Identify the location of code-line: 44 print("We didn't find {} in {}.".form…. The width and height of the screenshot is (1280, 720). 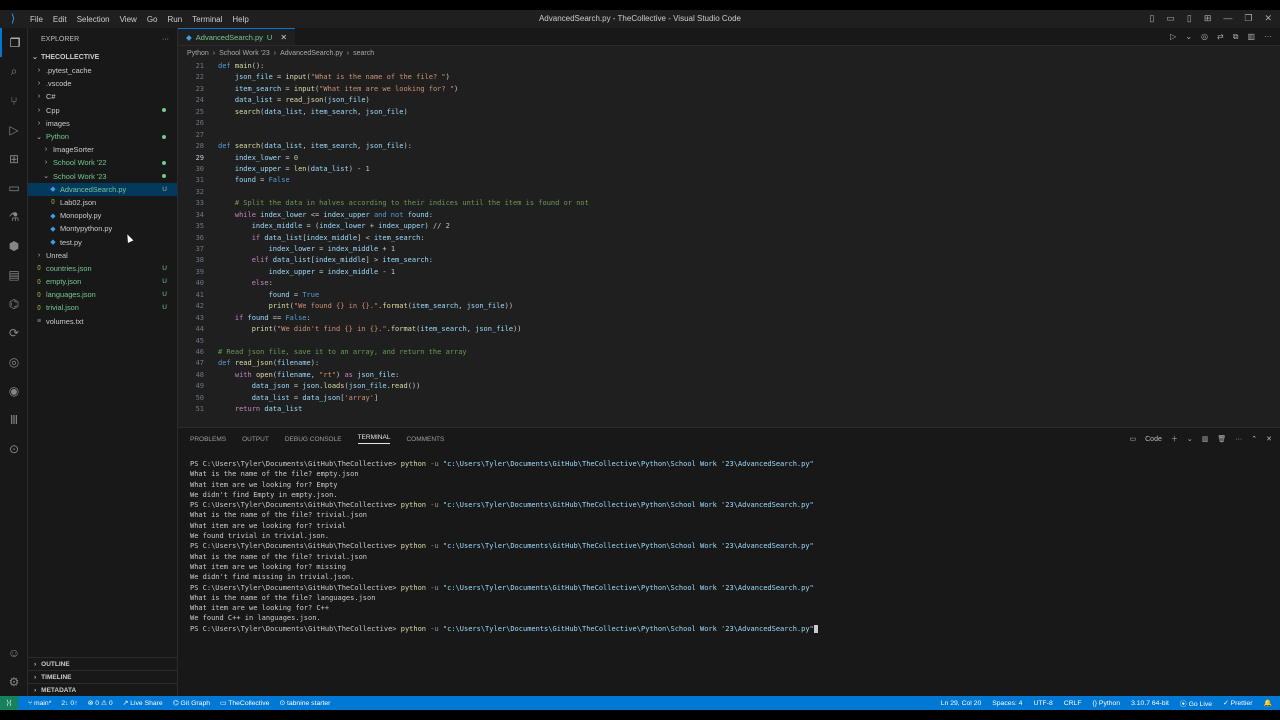
(729, 329).